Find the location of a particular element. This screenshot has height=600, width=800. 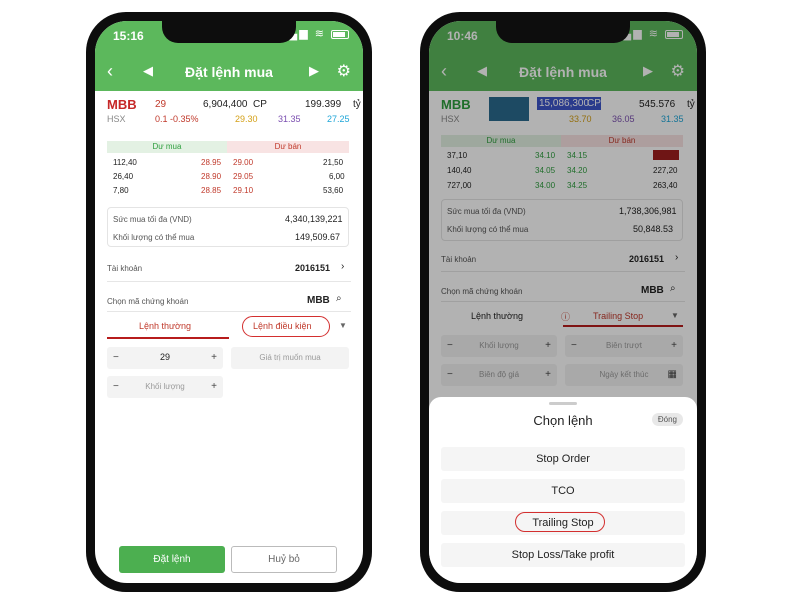

page-title: Đặt lệnh mua is located at coordinates (229, 72).